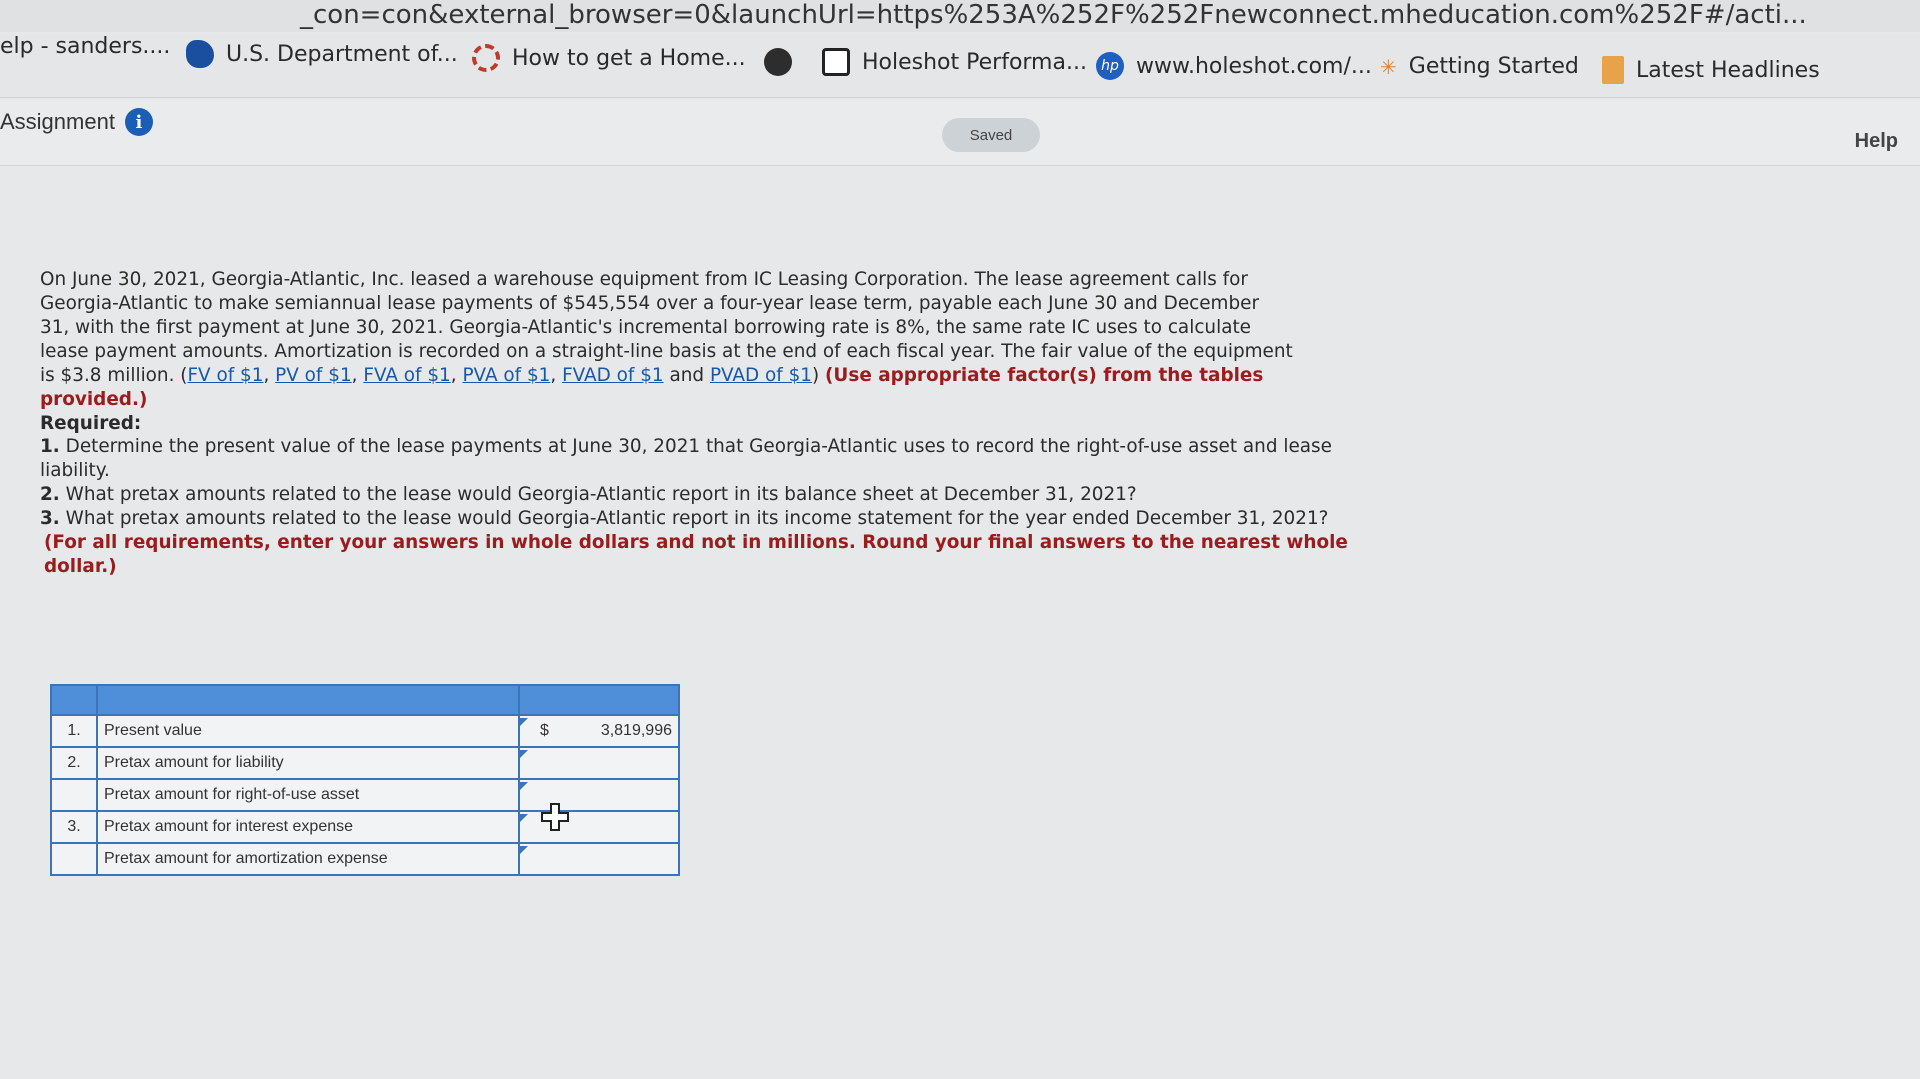 The image size is (1920, 1079). Describe the element at coordinates (486, 58) in the screenshot. I see `loading-ring-icon` at that location.